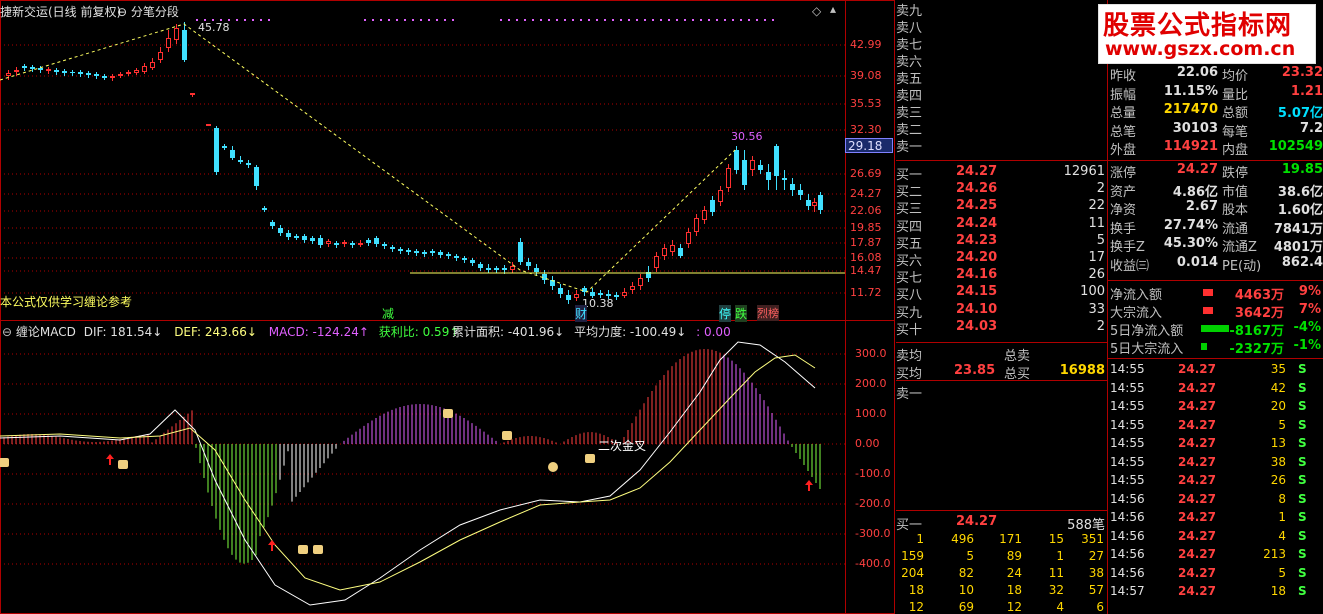  I want to click on sell-row: 卖八, so click(1001, 26).